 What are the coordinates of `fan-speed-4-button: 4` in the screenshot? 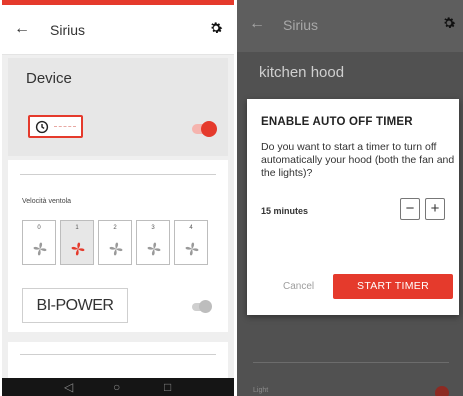 It's located at (191, 242).